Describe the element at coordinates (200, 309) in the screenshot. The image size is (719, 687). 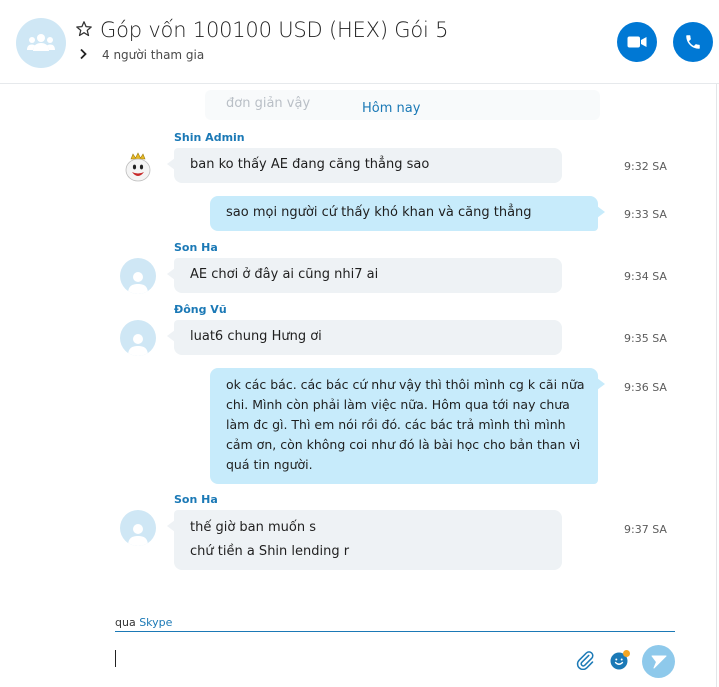
I see `sender-name: Đông Vũ` at that location.